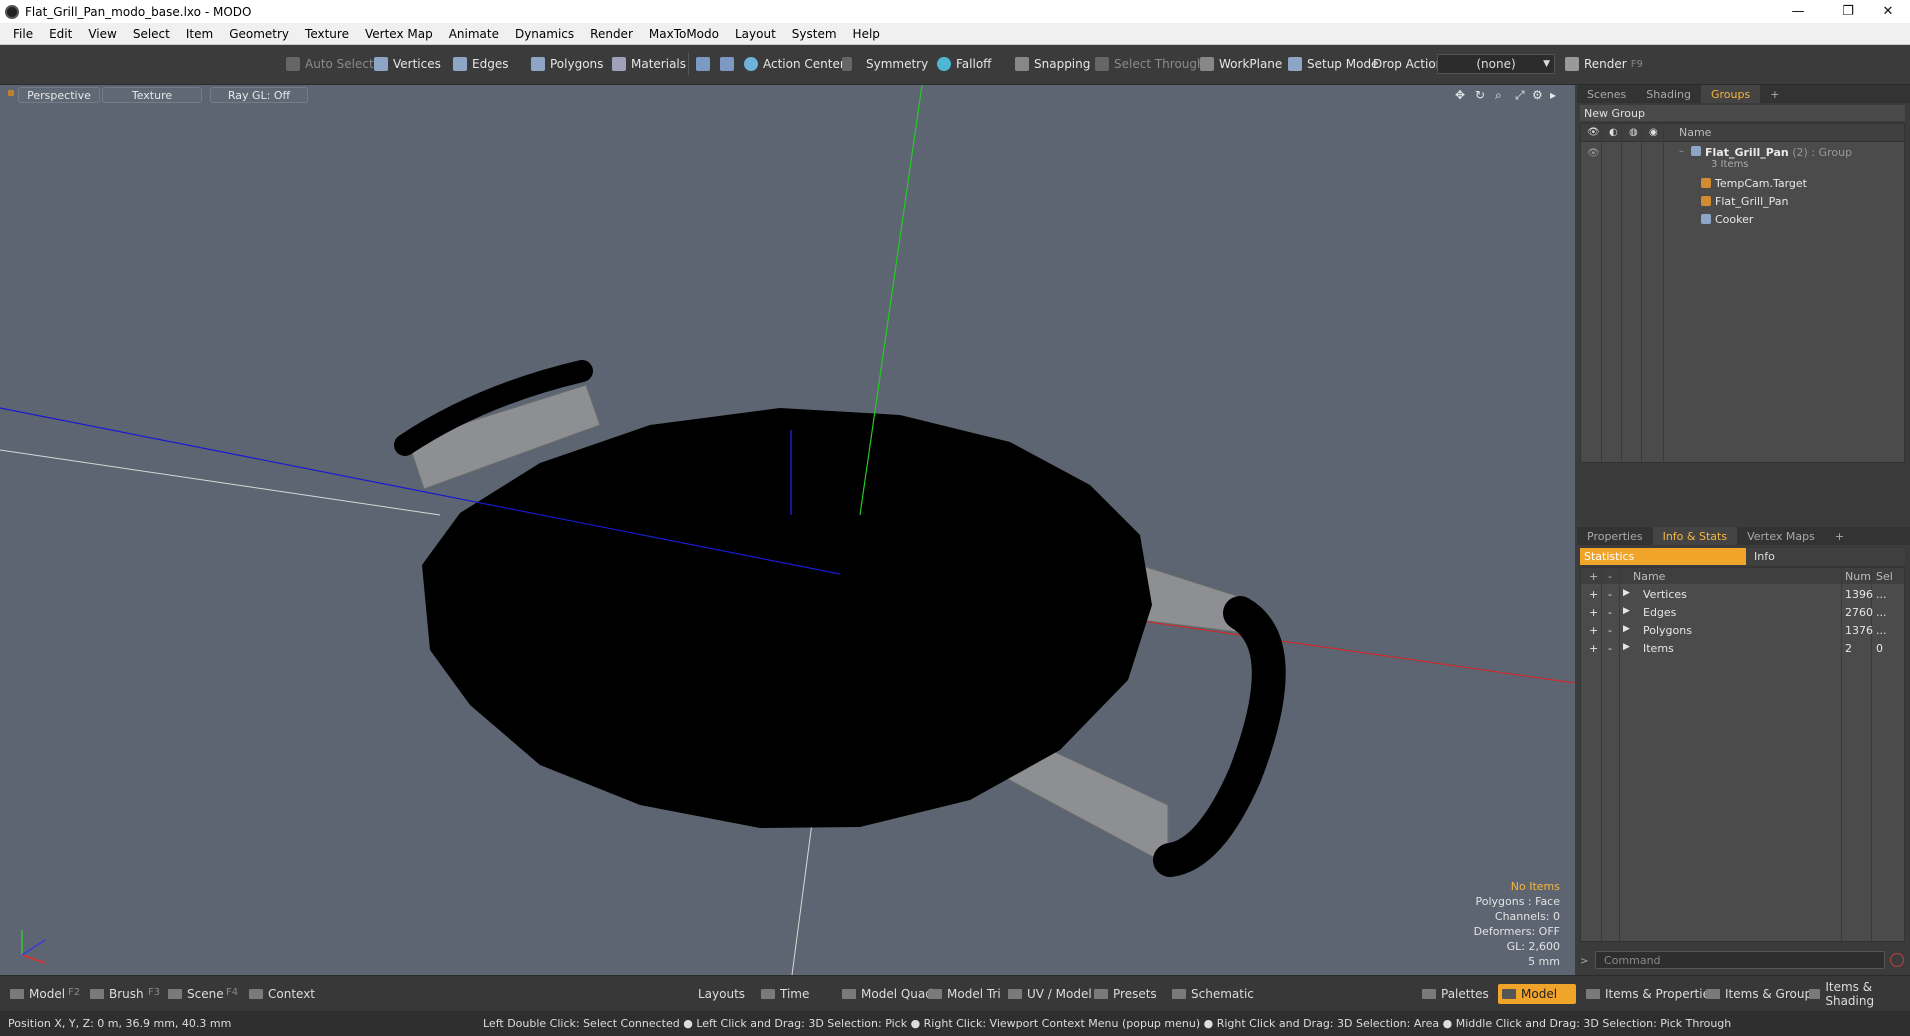 The width and height of the screenshot is (1910, 1036). What do you see at coordinates (1825, 556) in the screenshot?
I see `tab-info: Info` at bounding box center [1825, 556].